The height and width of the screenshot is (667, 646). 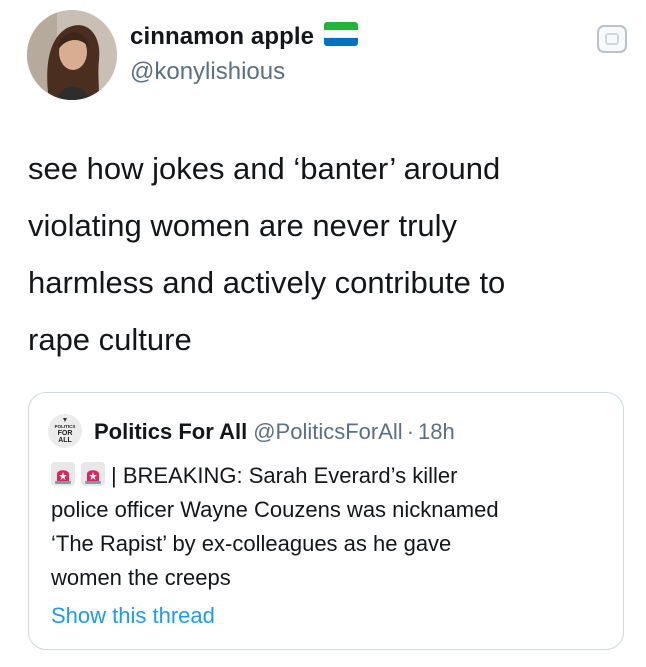 I want to click on quote-avatar-line: ALL, so click(x=65, y=440).